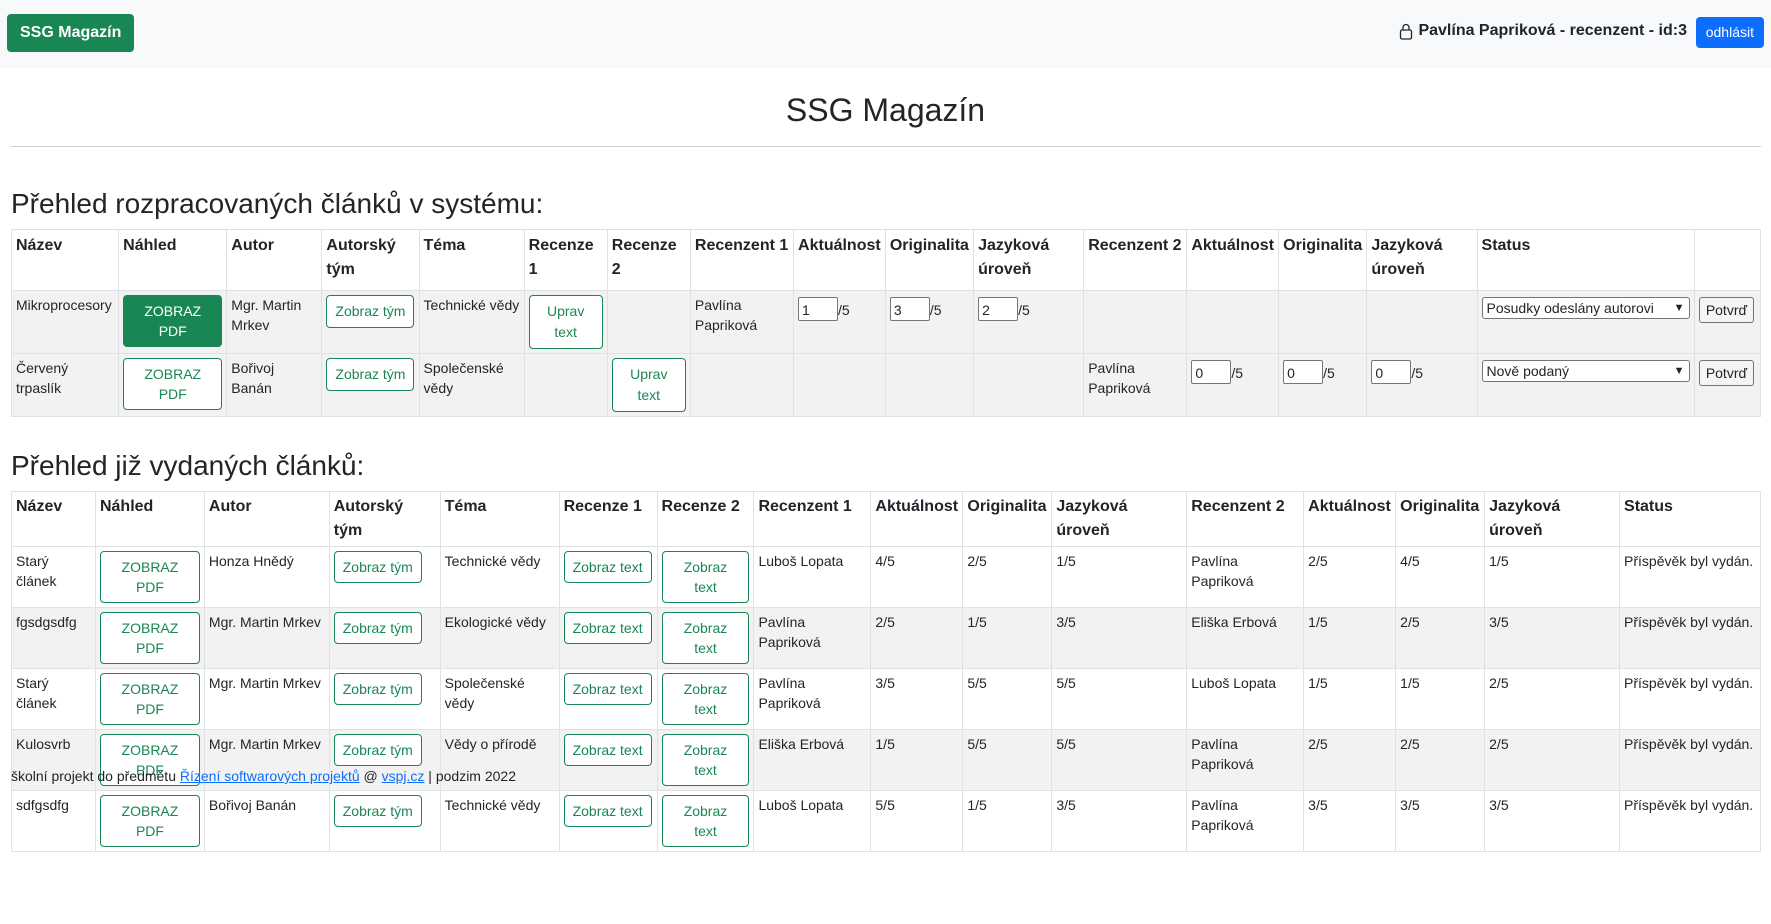 This screenshot has width=1771, height=924. I want to click on footer-text: | podzim 2022, so click(470, 776).